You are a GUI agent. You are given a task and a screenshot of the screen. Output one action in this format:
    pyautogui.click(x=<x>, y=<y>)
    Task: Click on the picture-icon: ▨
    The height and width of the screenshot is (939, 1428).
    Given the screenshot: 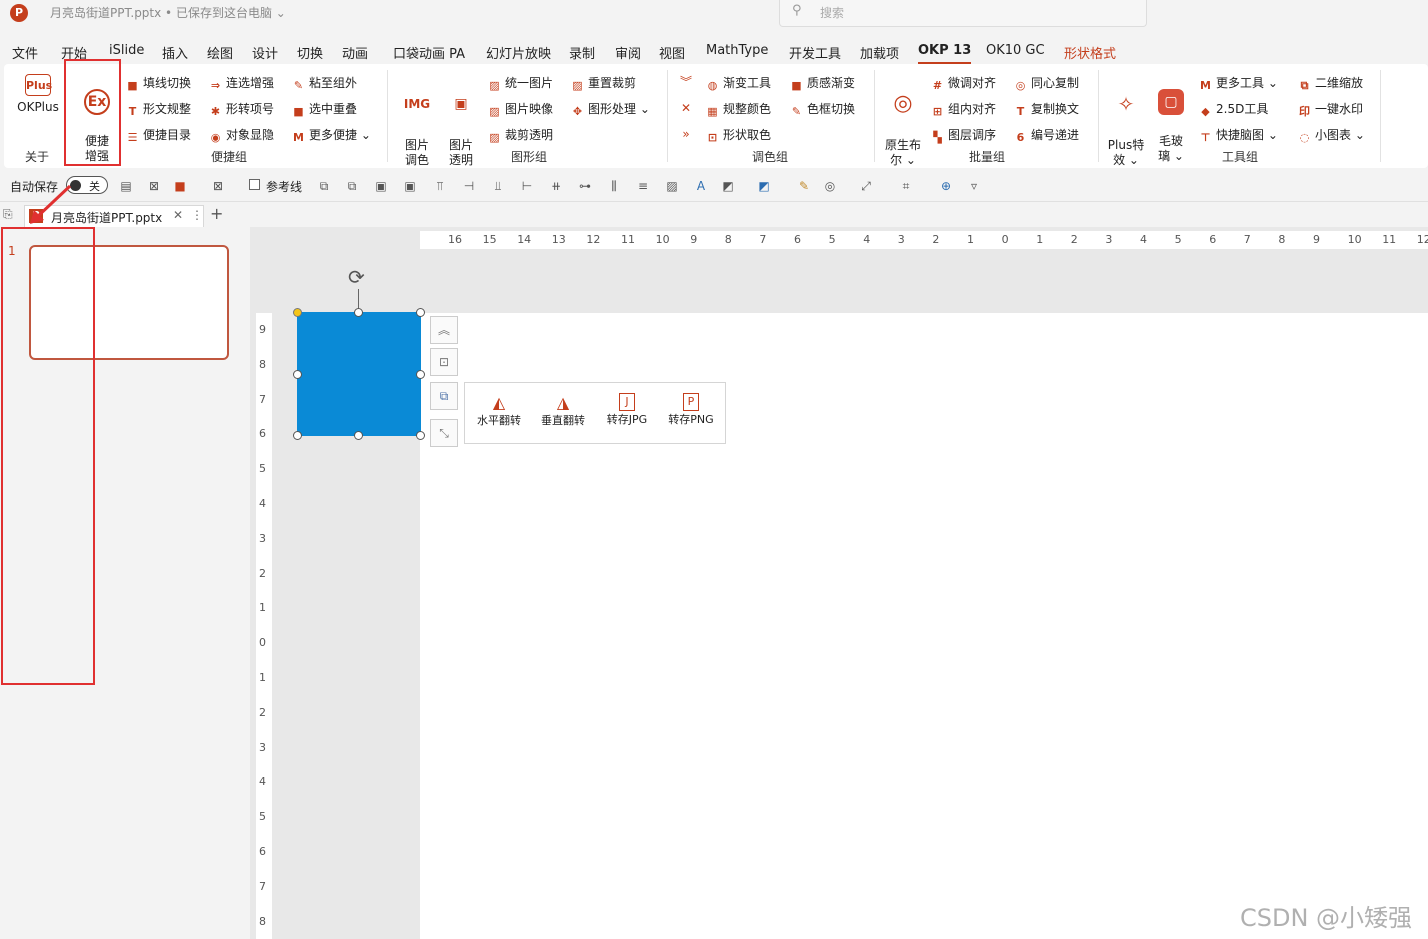 What is the action you would take?
    pyautogui.click(x=672, y=186)
    